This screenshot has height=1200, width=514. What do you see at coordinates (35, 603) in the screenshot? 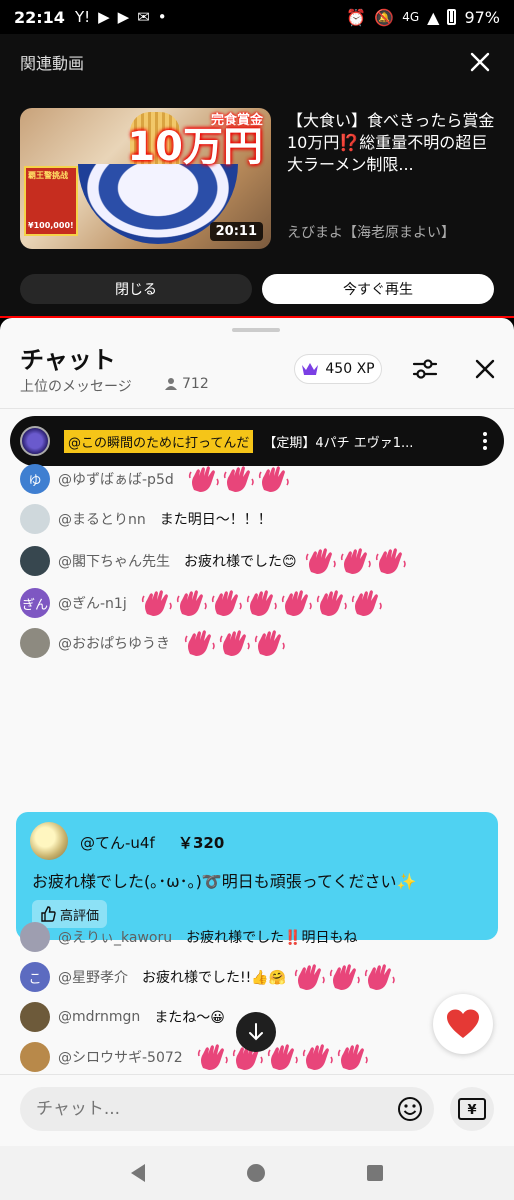
I see `avatar: ぎん` at bounding box center [35, 603].